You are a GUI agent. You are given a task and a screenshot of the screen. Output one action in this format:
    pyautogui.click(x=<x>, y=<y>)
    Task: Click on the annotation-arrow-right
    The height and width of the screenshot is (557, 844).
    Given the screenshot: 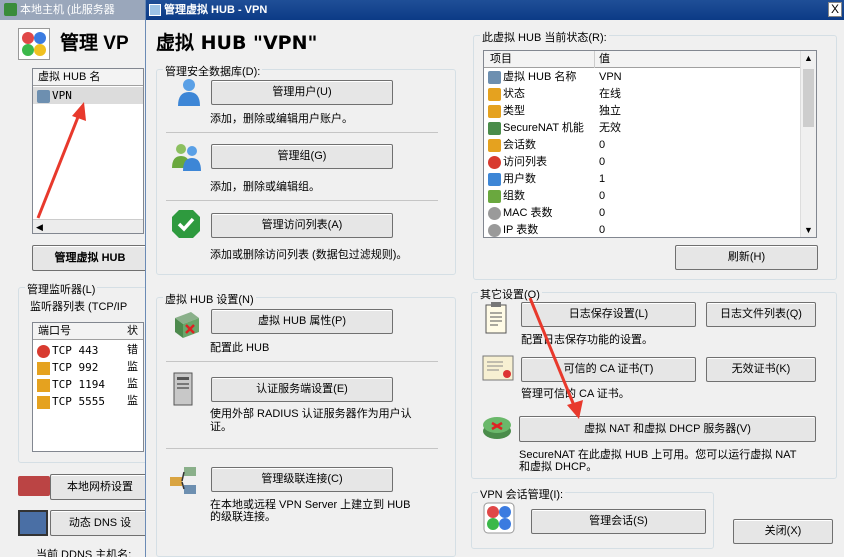 What is the action you would take?
    pyautogui.click(x=555, y=358)
    